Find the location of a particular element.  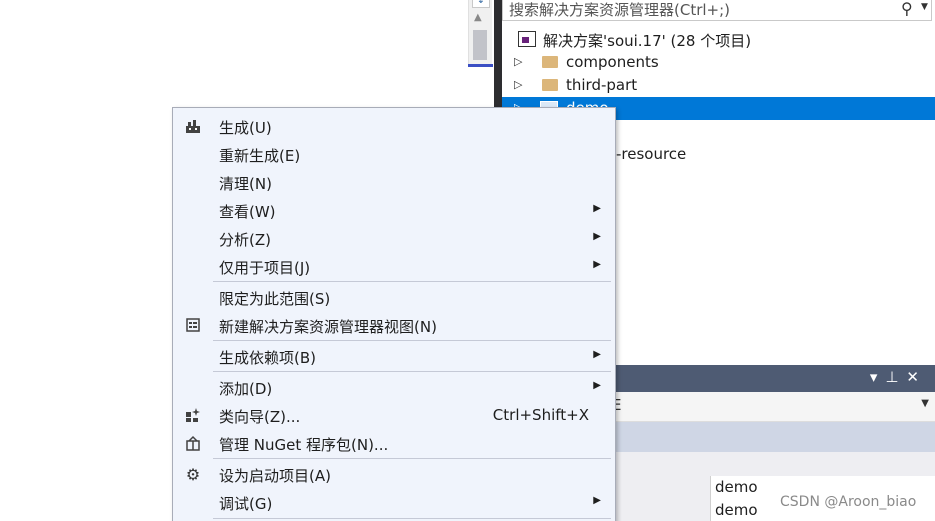

menu-label: 重新生成(E) is located at coordinates (260, 156).